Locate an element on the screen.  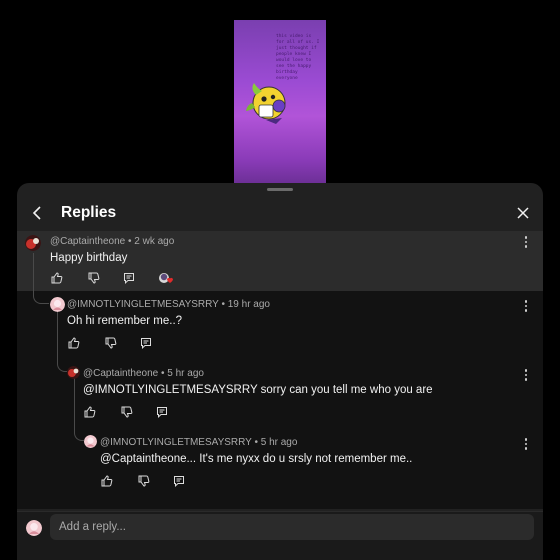
sheet-title: Replies is located at coordinates (89, 212).